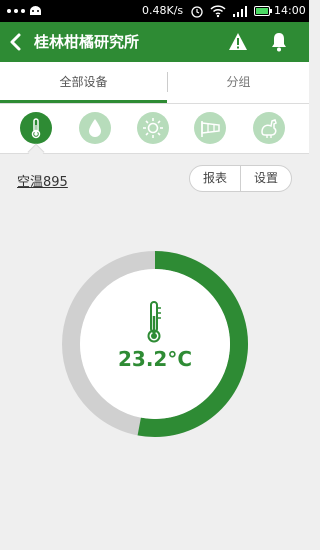 The image size is (320, 550). What do you see at coordinates (154, 42) in the screenshot?
I see `app-header: 桂林柑橘研究所` at bounding box center [154, 42].